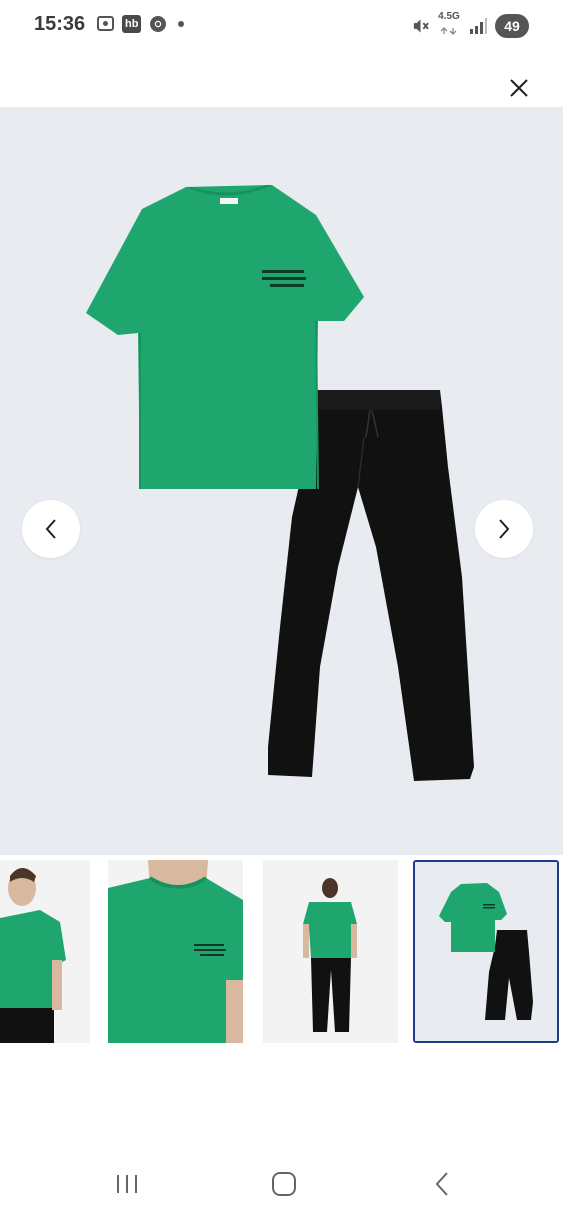  Describe the element at coordinates (60, 24) in the screenshot. I see `status-time: 15:36` at that location.